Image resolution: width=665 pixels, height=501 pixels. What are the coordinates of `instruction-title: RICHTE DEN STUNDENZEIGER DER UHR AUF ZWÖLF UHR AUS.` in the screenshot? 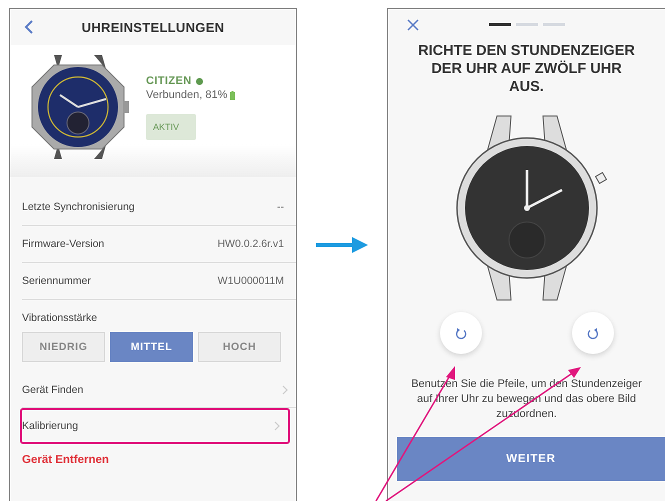 It's located at (526, 69).